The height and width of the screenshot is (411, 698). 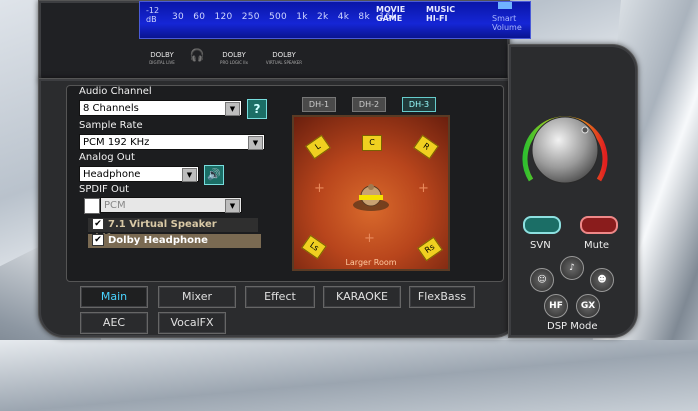 What do you see at coordinates (442, 297) in the screenshot?
I see `tab-flexbass: FlexBass` at bounding box center [442, 297].